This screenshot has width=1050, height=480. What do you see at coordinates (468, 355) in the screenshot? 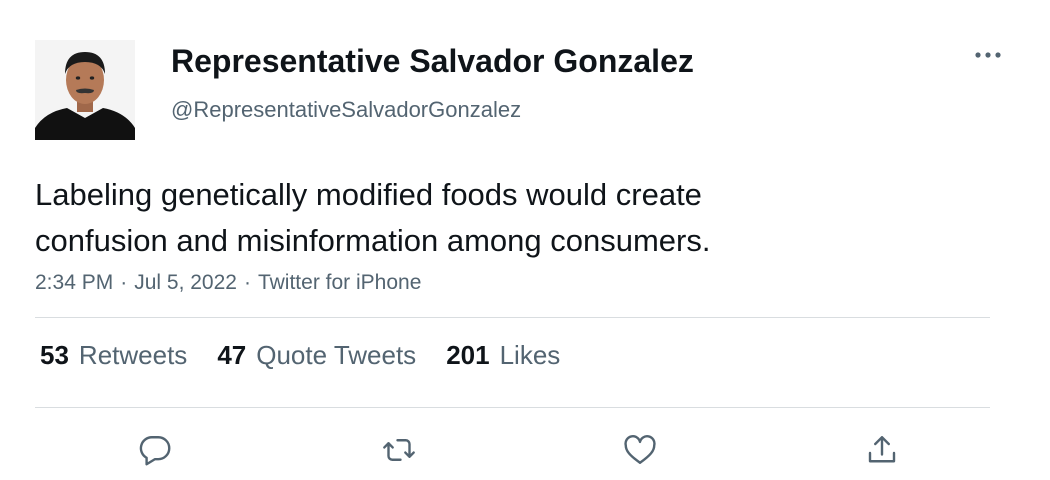
I see `likes-count: 201` at bounding box center [468, 355].